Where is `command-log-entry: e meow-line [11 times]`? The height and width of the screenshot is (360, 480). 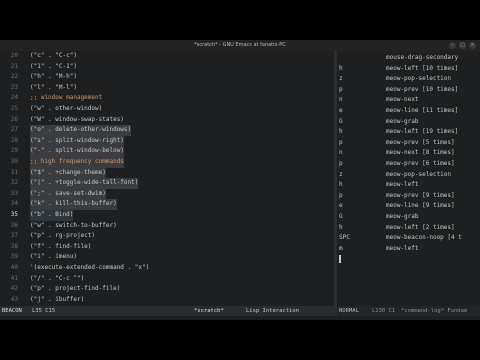
command-log-entry: e meow-line [11 times] is located at coordinates (408, 111).